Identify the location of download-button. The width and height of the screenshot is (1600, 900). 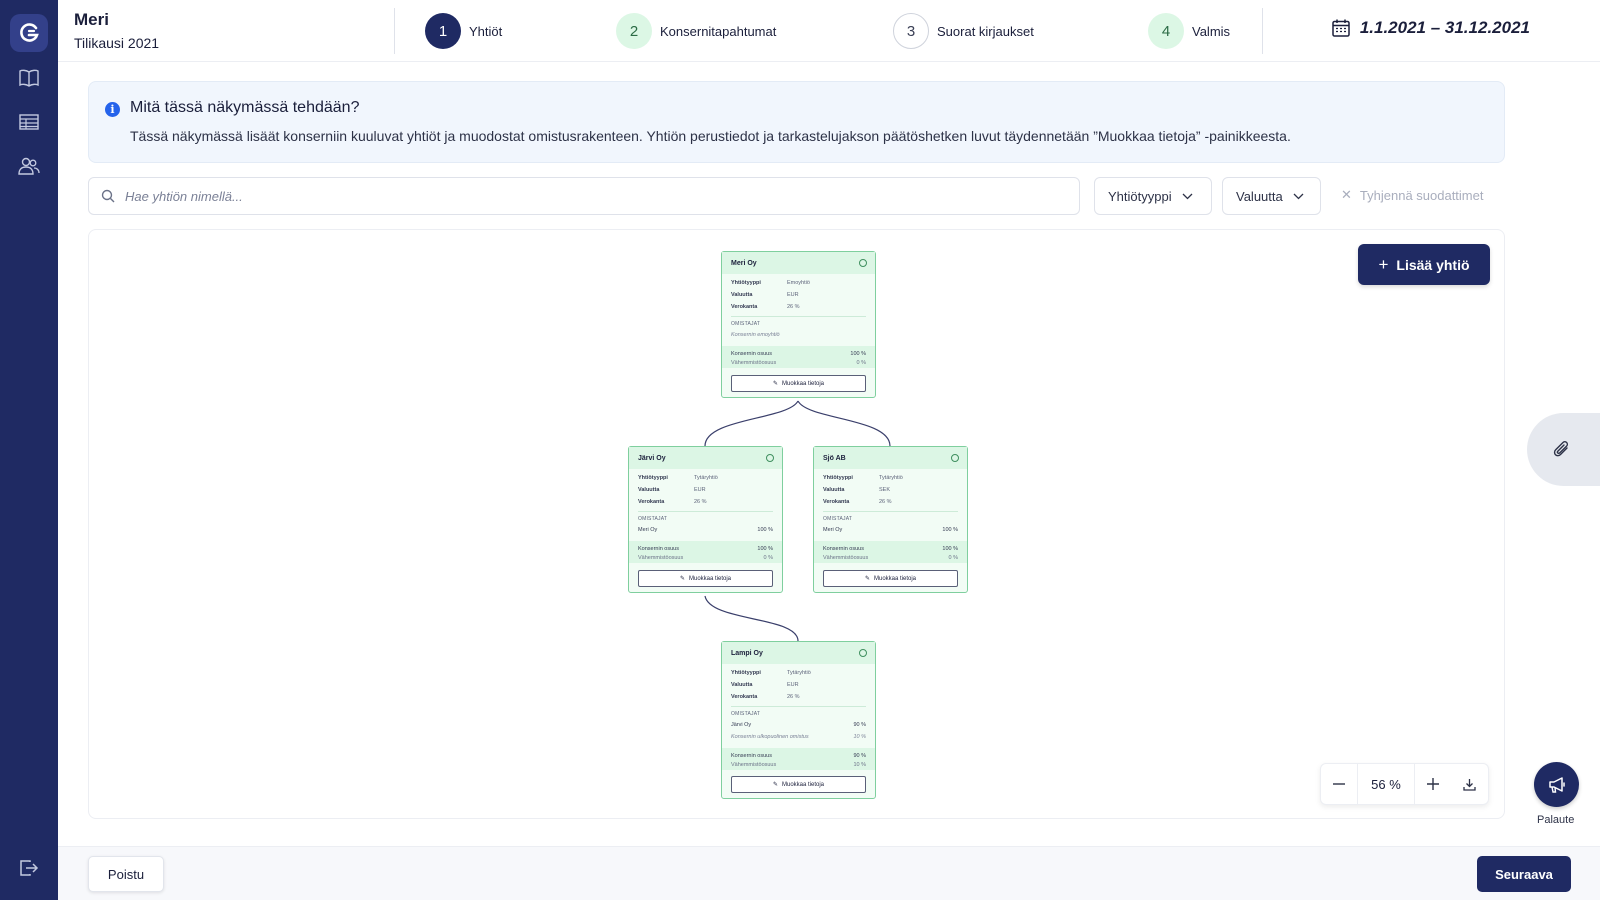
(1469, 784).